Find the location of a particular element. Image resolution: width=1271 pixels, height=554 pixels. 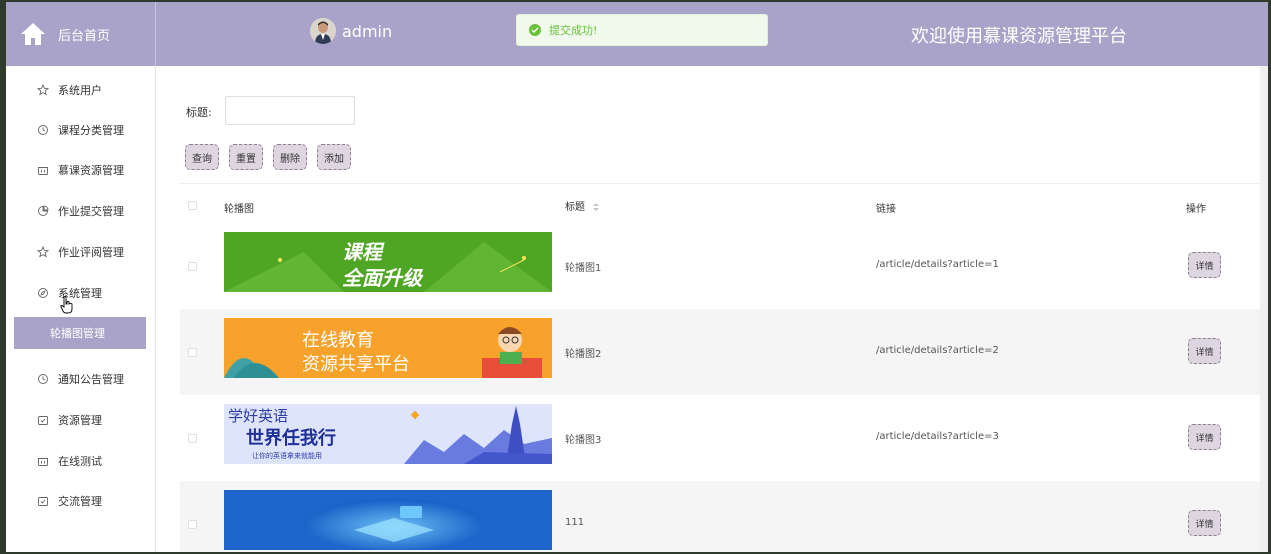

sidebar-item-resources: 资源管理 is located at coordinates (81, 420).